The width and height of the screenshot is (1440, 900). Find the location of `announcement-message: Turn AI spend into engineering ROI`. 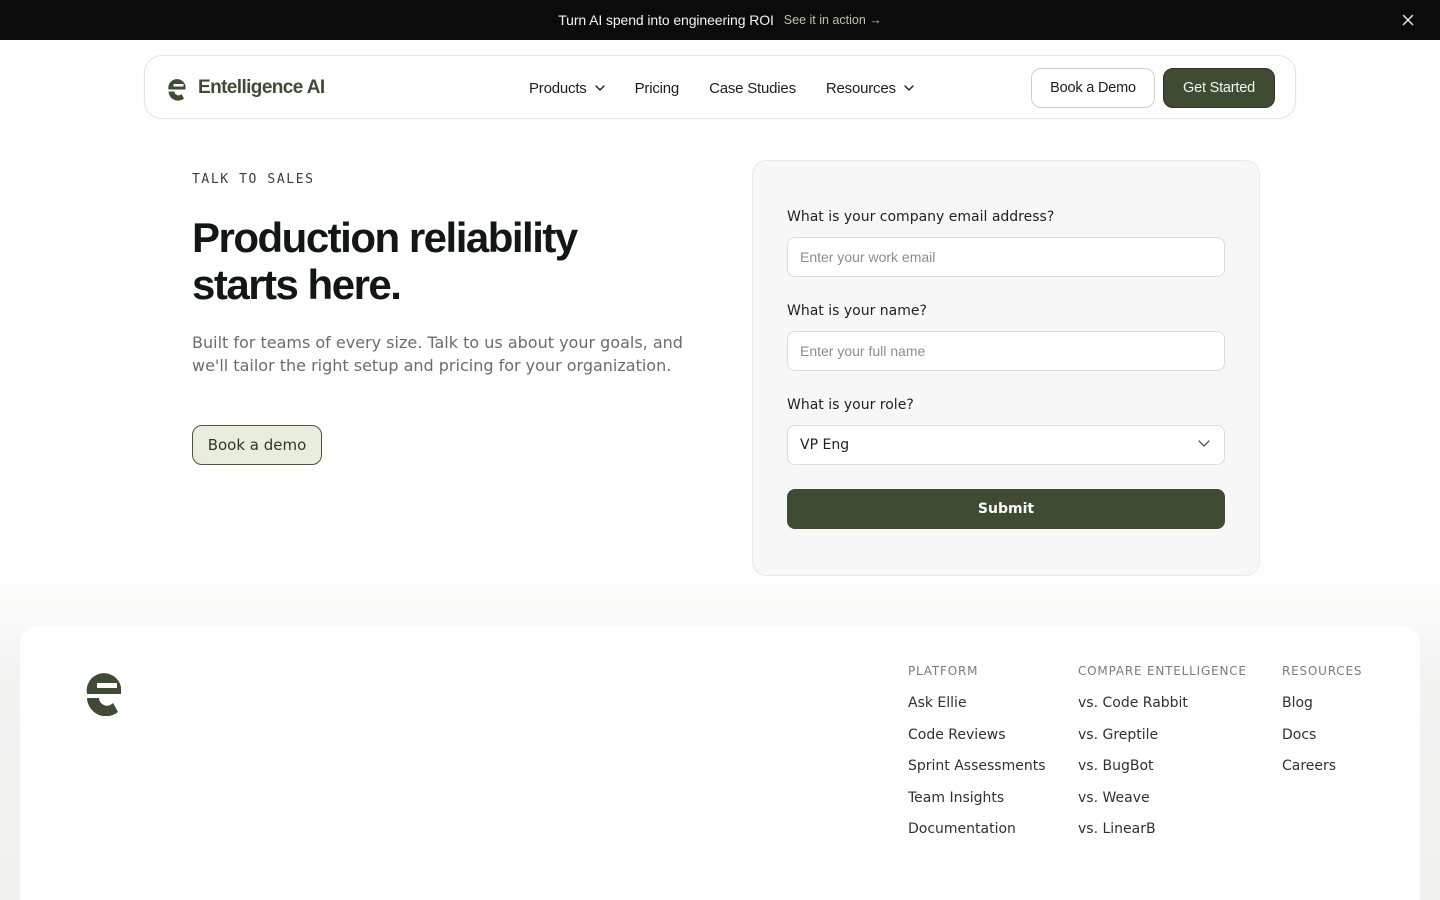

announcement-message: Turn AI spend into engineering ROI is located at coordinates (666, 20).